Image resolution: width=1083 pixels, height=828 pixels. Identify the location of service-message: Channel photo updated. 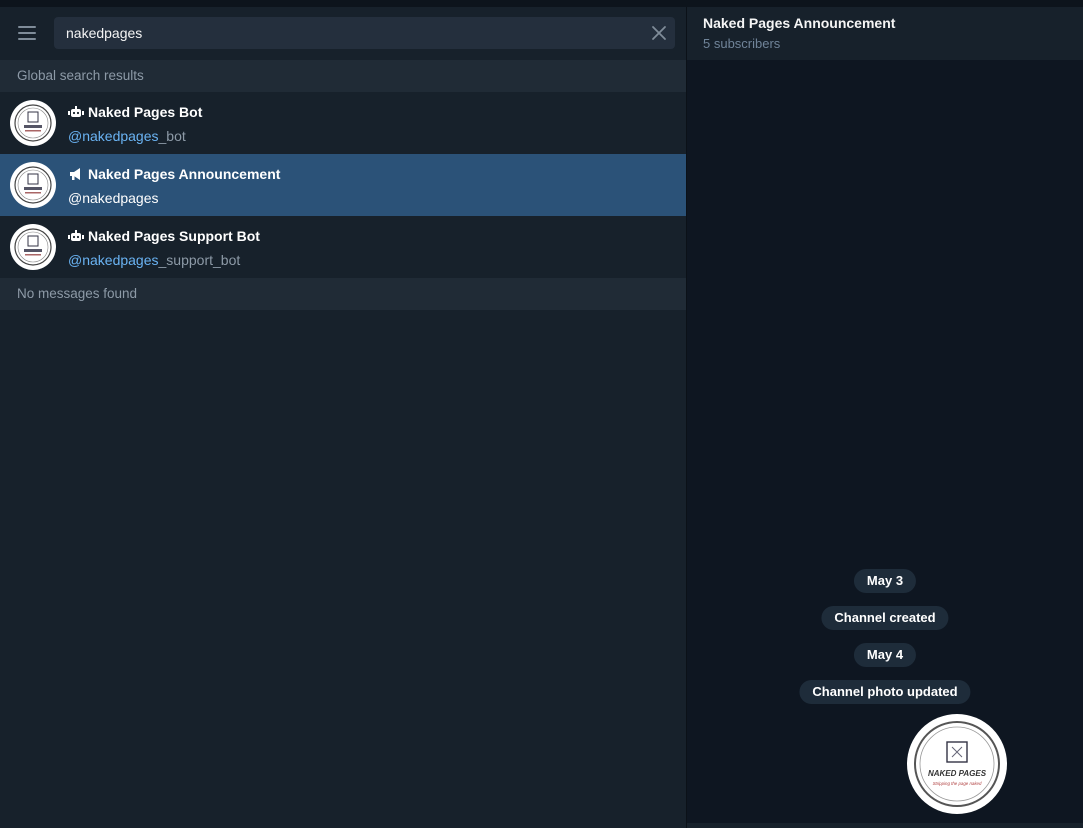
(885, 692).